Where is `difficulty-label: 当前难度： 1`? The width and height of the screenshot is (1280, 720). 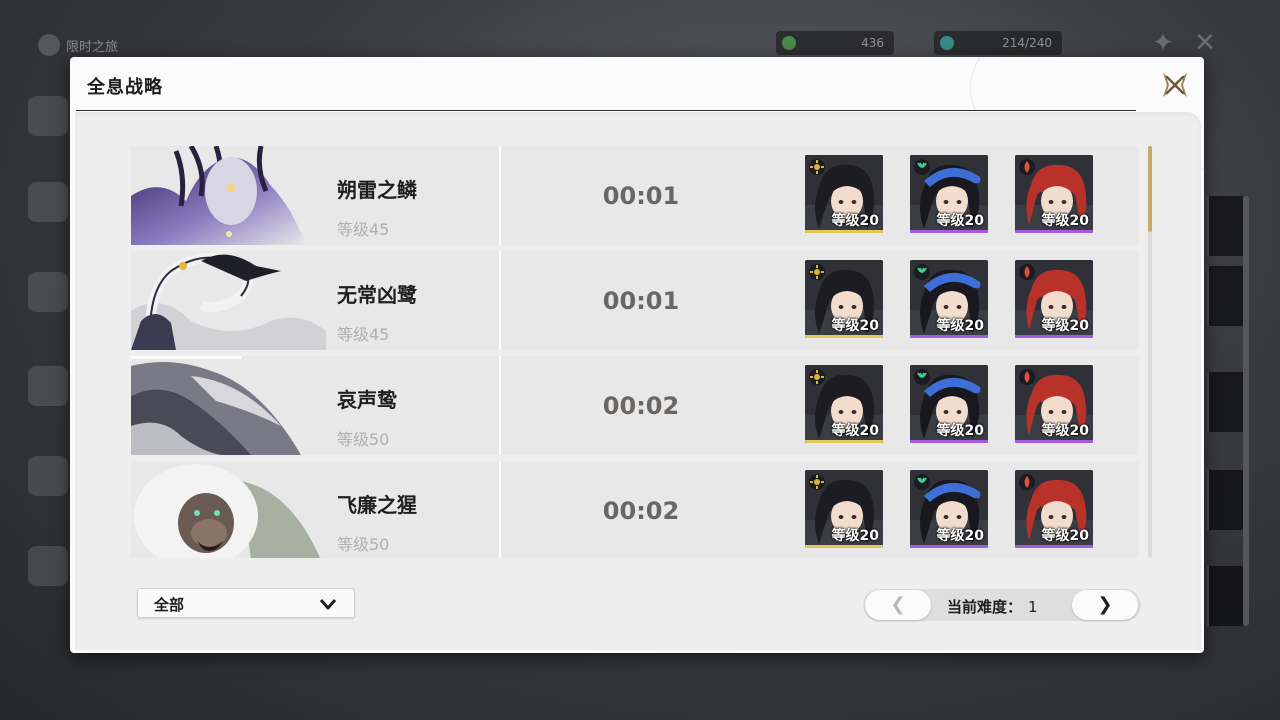 difficulty-label: 当前难度： 1 is located at coordinates (992, 607).